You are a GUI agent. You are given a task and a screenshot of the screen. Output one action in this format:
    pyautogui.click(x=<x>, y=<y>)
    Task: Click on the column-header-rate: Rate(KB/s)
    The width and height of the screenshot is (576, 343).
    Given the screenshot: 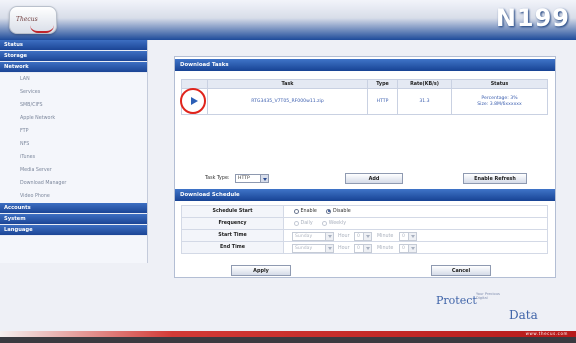 What is the action you would take?
    pyautogui.click(x=424, y=84)
    